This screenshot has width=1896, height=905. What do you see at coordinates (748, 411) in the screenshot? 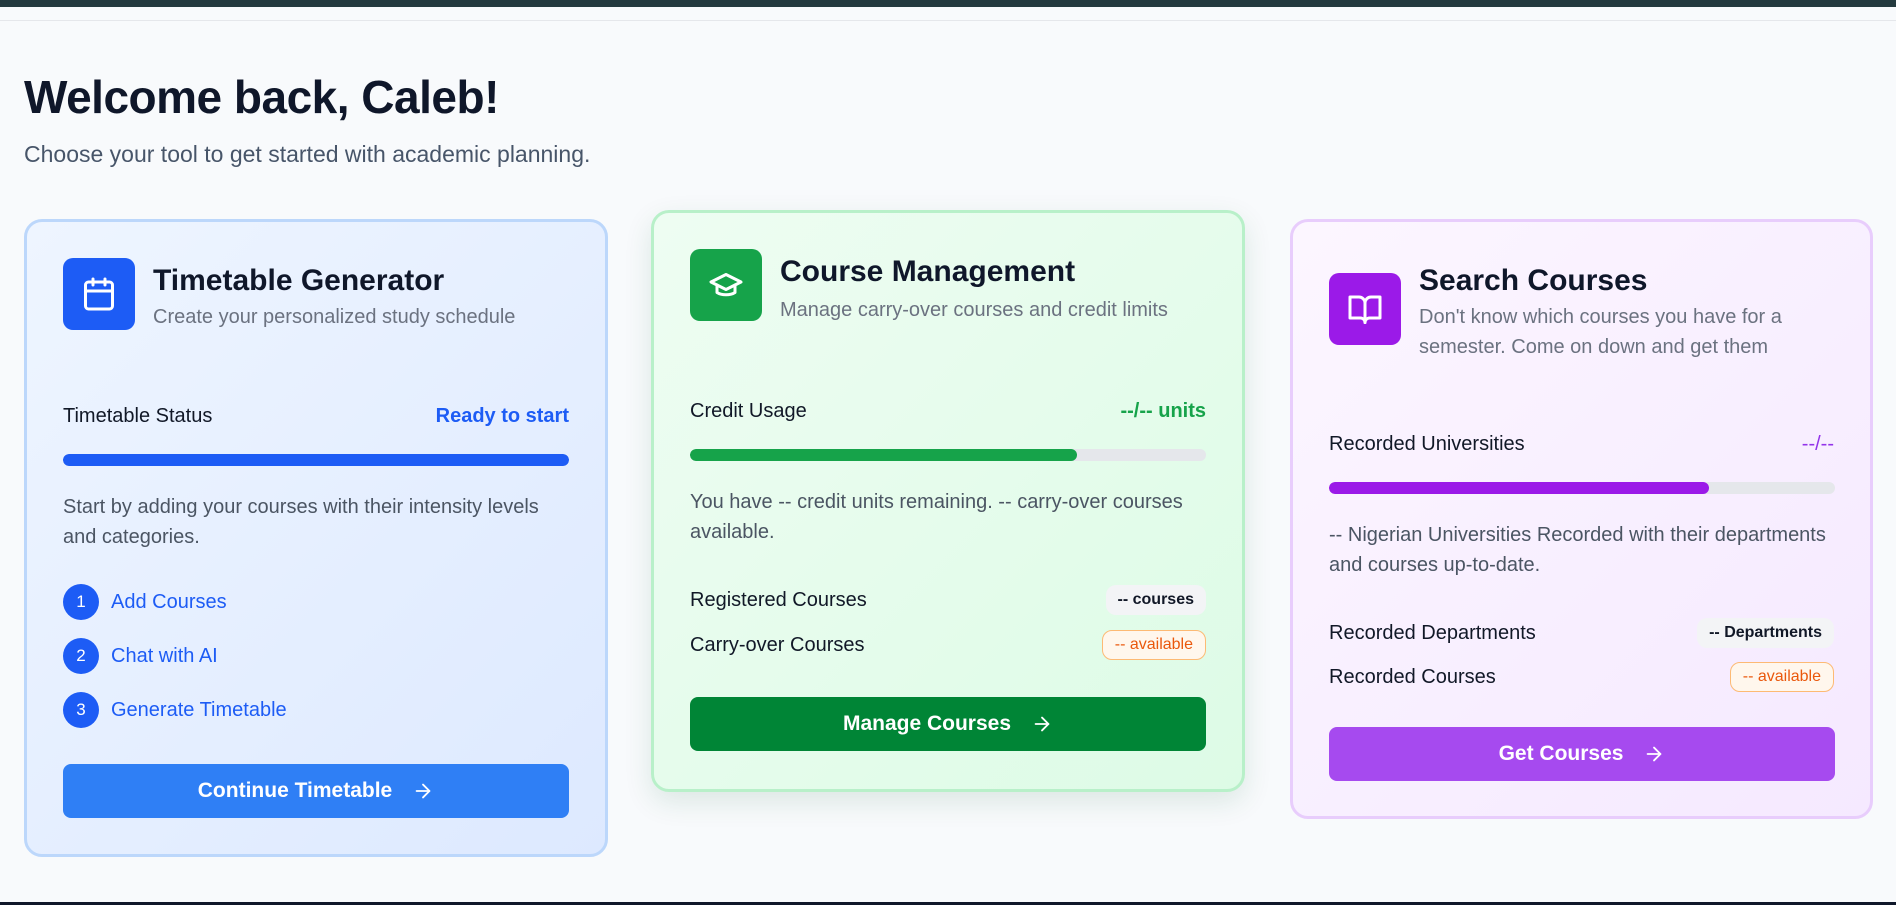
I see `credit-usage-label: Credit Usage` at bounding box center [748, 411].